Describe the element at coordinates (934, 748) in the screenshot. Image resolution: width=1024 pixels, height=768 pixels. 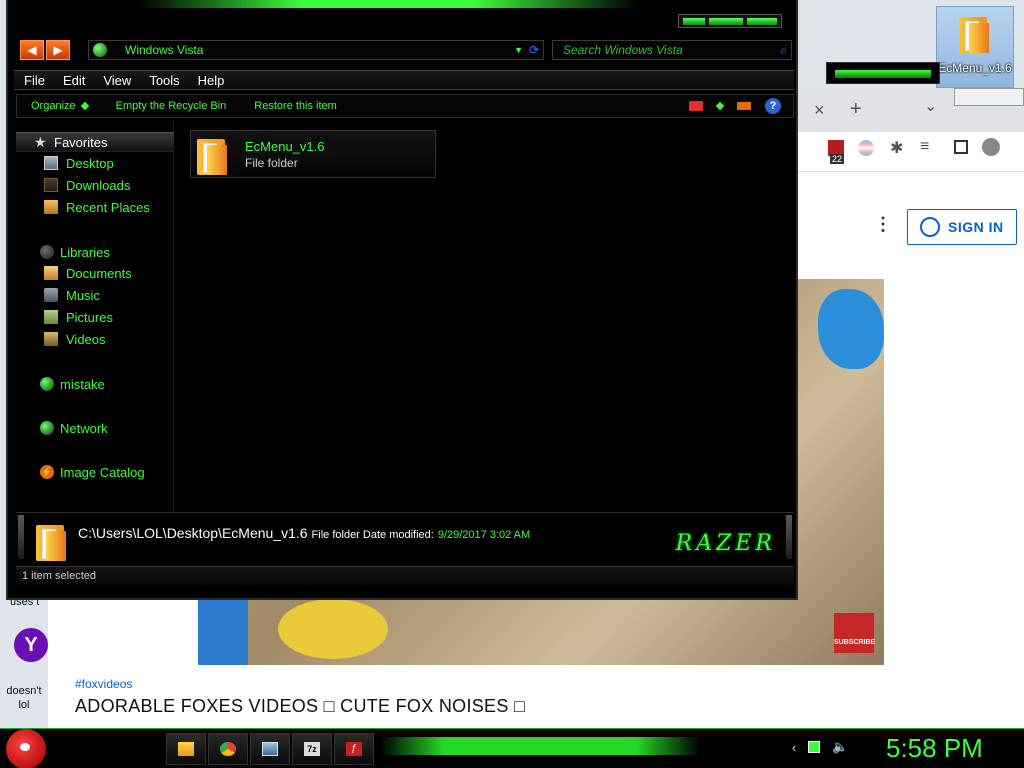
I see `clock: 5:58 PM` at that location.